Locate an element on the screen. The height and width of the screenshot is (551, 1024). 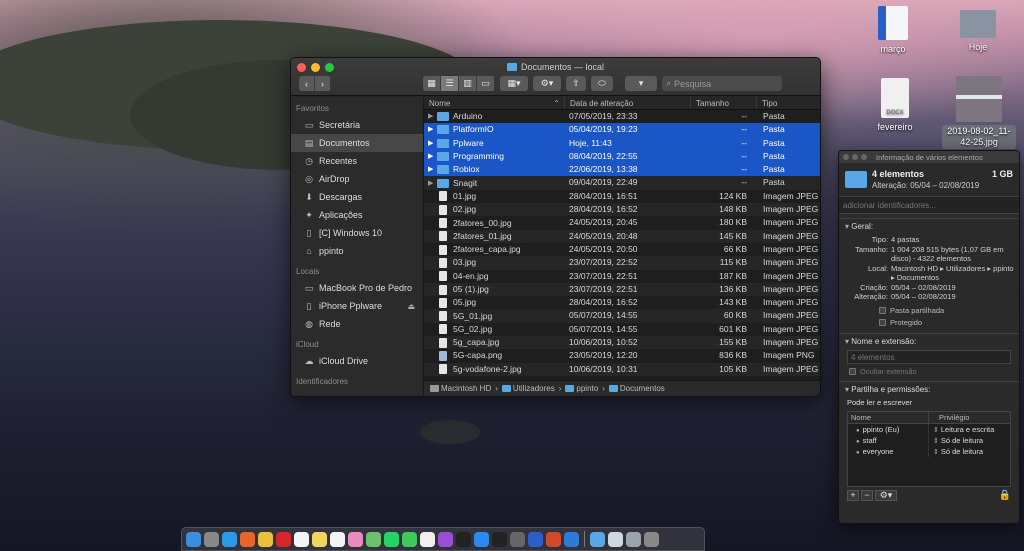
desktop-file-fevereiro: DOCX fevereiro is located at coordinates (895, 106).